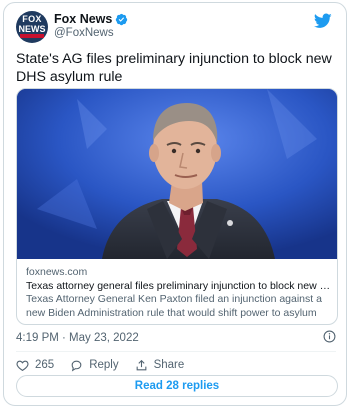  I want to click on like-button: 265, so click(35, 365).